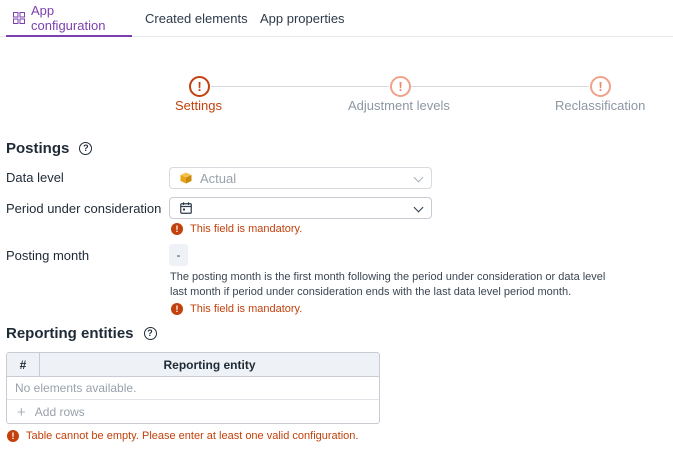 The width and height of the screenshot is (673, 461). Describe the element at coordinates (70, 333) in the screenshot. I see `reporting-title: Reporting entities` at that location.